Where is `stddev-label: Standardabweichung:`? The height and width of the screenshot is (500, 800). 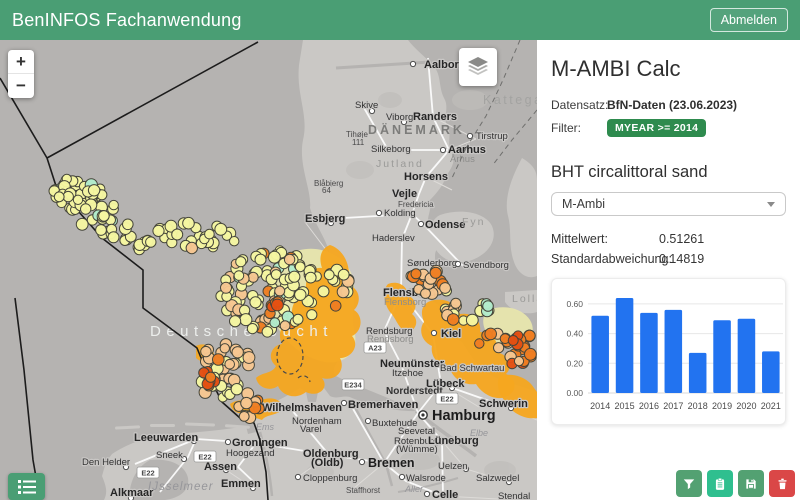 stddev-label: Standardabweichung: is located at coordinates (611, 259).